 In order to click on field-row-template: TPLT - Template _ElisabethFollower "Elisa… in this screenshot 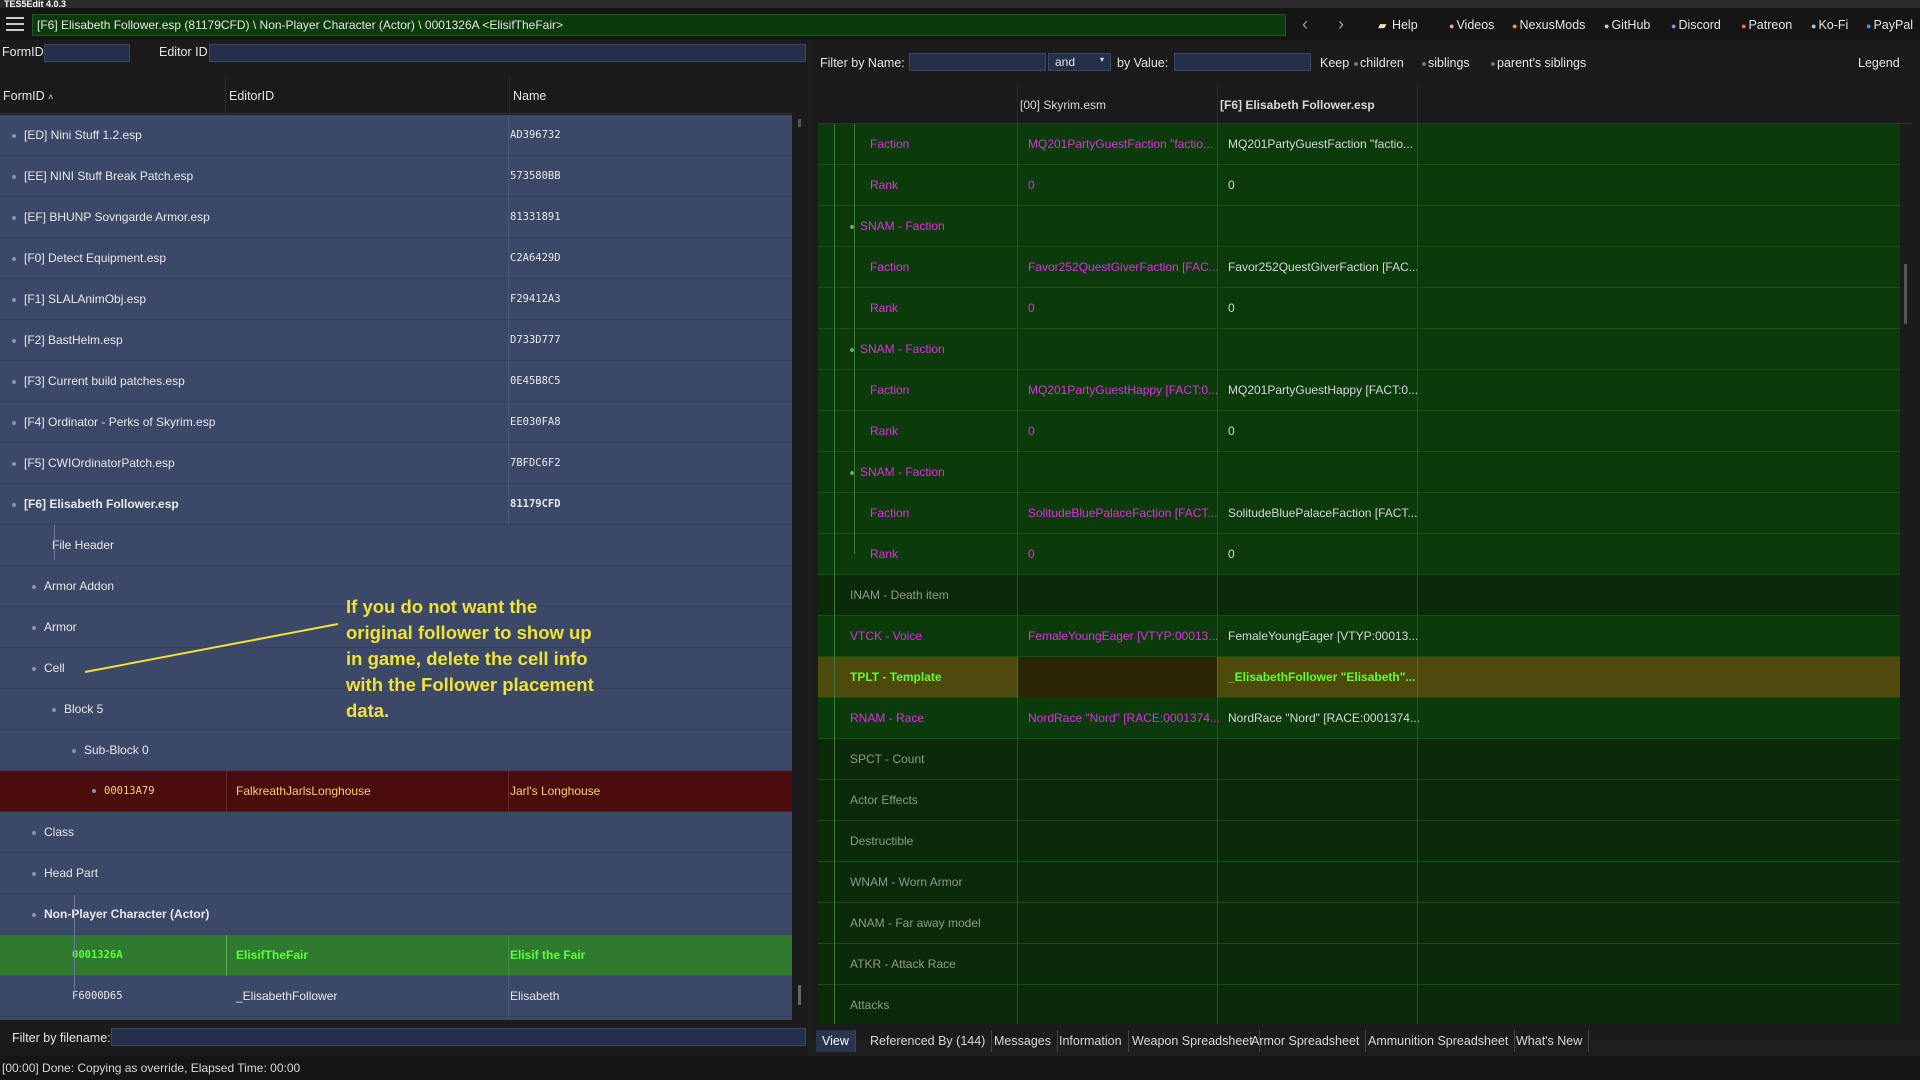, I will do `click(1359, 677)`.